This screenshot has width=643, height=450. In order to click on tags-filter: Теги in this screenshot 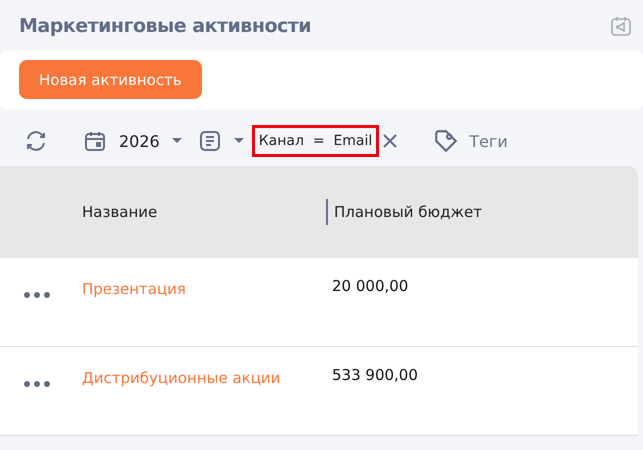, I will do `click(488, 141)`.